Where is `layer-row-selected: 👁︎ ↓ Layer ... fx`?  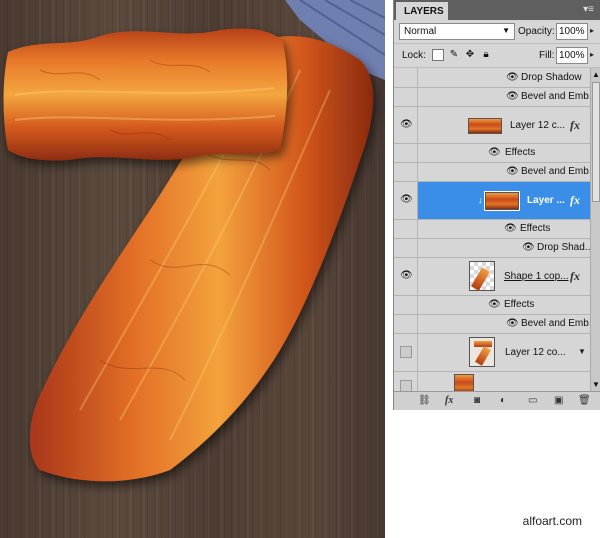
layer-row-selected: 👁︎ ↓ Layer ... fx is located at coordinates (492, 201).